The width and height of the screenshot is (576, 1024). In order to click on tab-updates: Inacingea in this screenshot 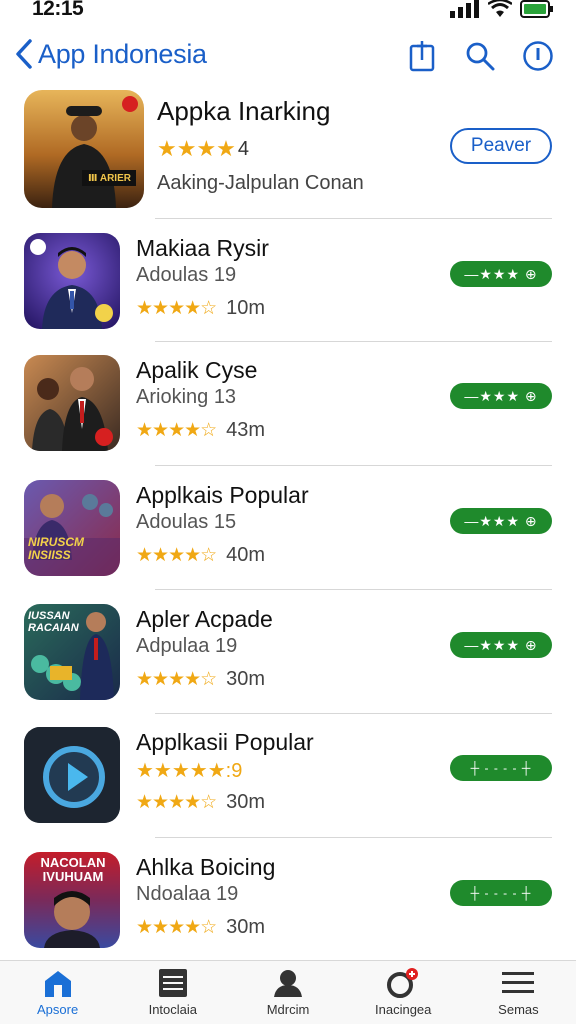, I will do `click(403, 992)`.